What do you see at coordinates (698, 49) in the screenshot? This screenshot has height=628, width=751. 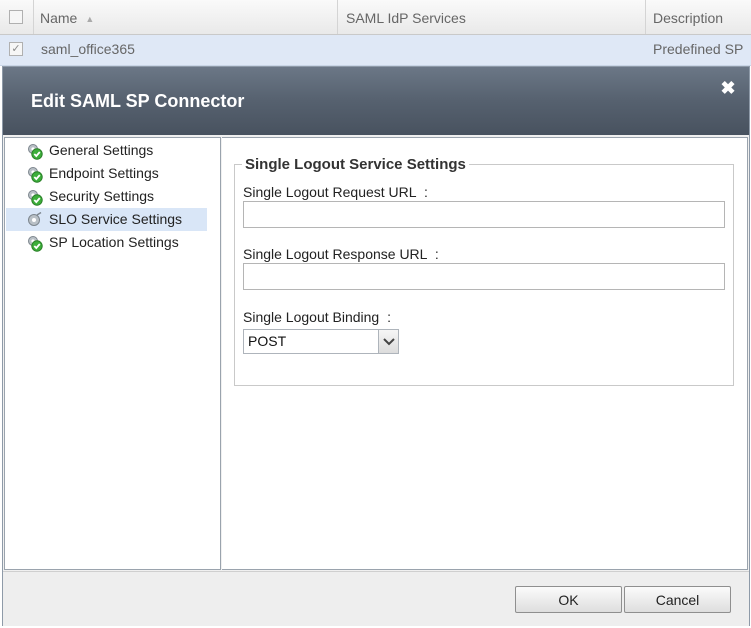 I see `row-description: Predefined SP` at bounding box center [698, 49].